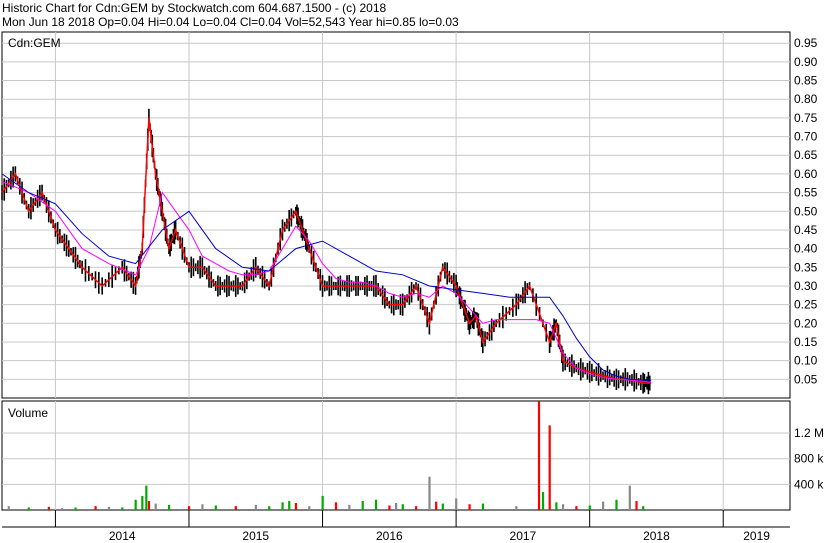 The image size is (830, 543). I want to click on y-tick-label-0.65: 0.65, so click(806, 155).